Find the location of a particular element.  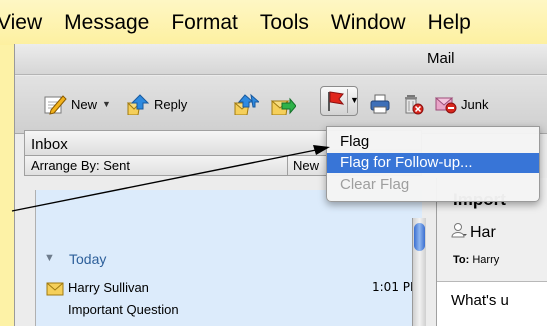

new-message-icon is located at coordinates (55, 104).